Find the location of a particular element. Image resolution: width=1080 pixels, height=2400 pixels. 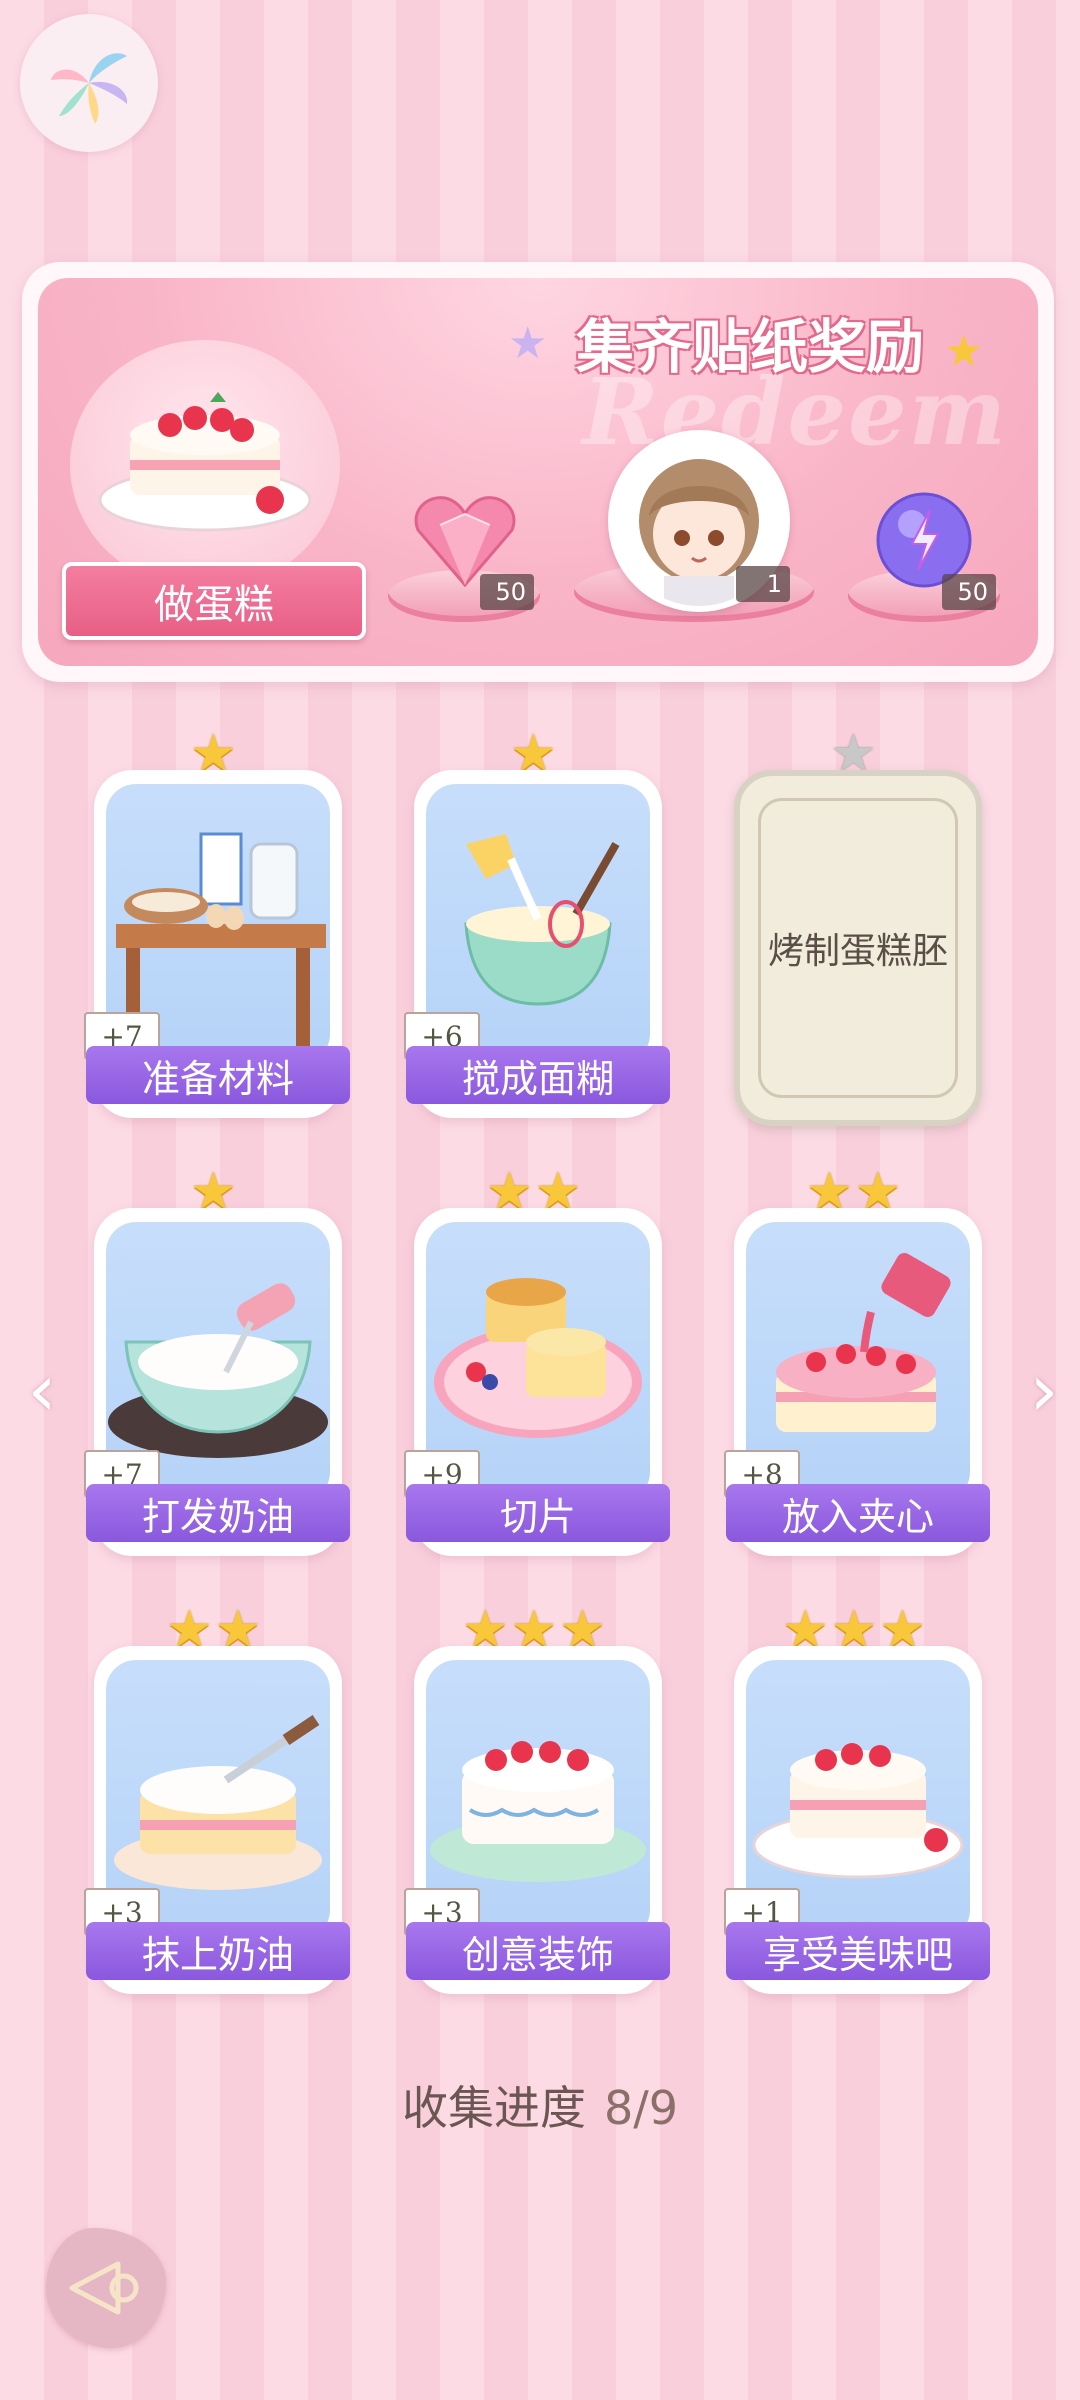

banner-title: 集齐贴纸奖励 is located at coordinates (749, 347).